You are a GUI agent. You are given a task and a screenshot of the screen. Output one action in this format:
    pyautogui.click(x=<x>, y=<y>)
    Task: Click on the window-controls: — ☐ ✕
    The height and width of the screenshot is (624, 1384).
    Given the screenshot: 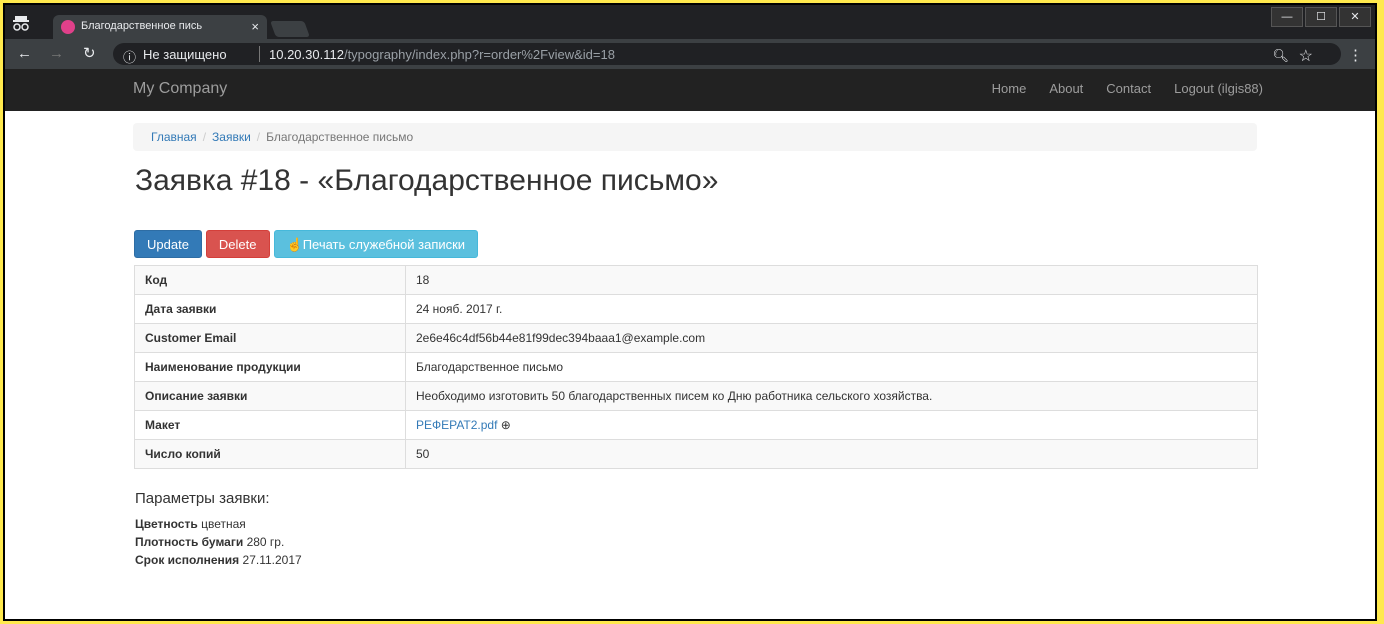 What is the action you would take?
    pyautogui.click(x=1321, y=17)
    